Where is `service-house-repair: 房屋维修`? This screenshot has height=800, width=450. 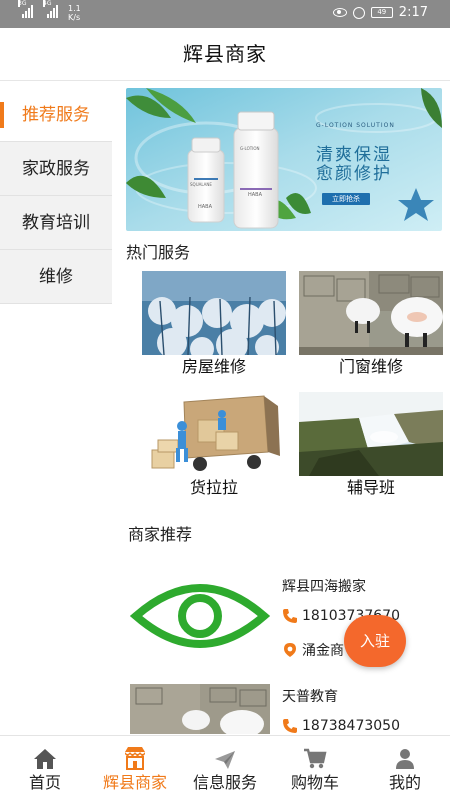 service-house-repair: 房屋维修 is located at coordinates (214, 324).